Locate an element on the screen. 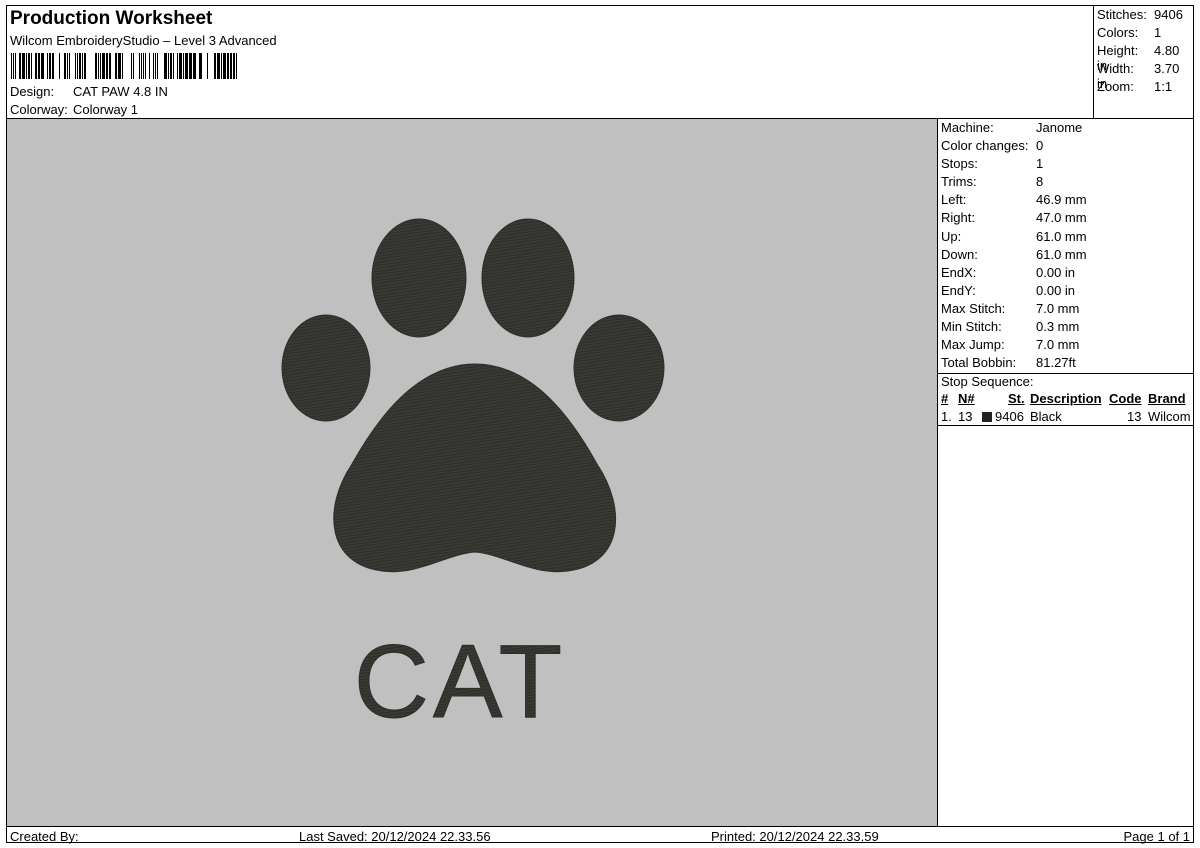  stat-stitches: Stitches: 9406 is located at coordinates (1140, 14).